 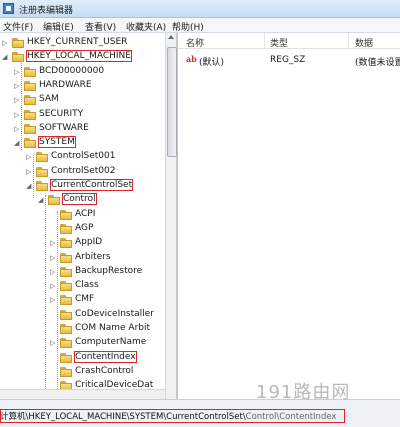 What do you see at coordinates (57, 142) in the screenshot?
I see `tree-node-label: SYSTEM` at bounding box center [57, 142].